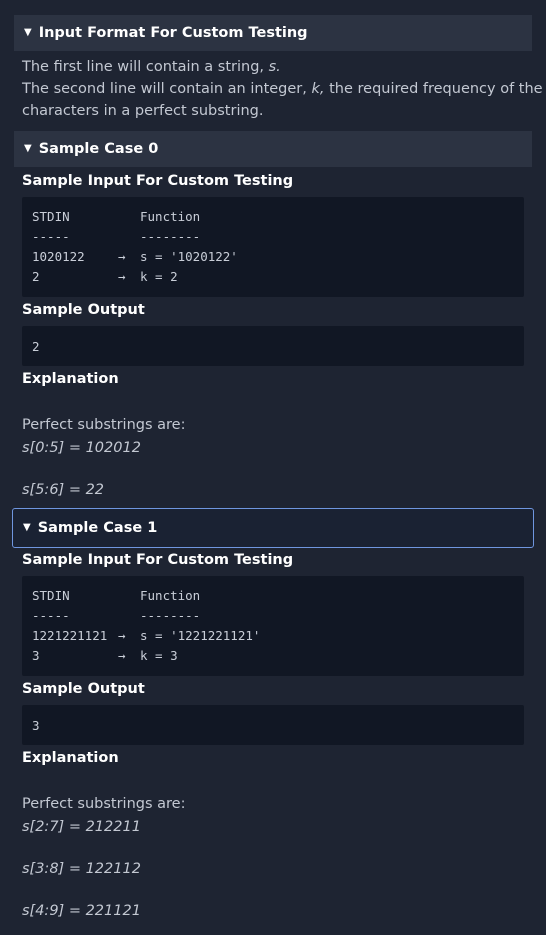  Describe the element at coordinates (273, 346) in the screenshot. I see `case0-output-code: 2` at that location.